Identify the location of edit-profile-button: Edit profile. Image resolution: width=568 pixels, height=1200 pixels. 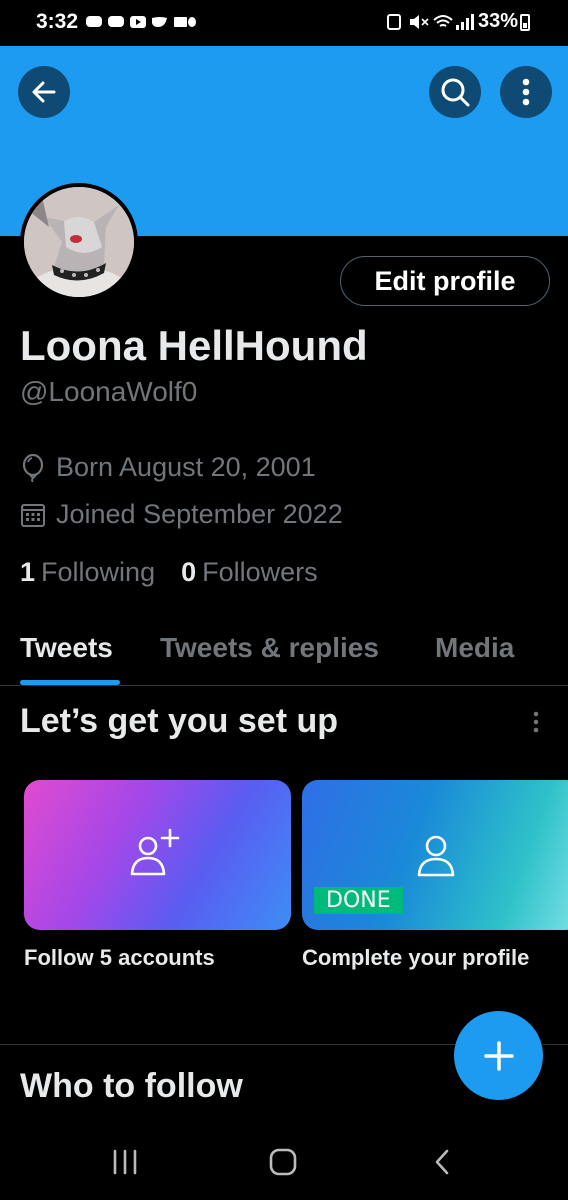
(445, 281).